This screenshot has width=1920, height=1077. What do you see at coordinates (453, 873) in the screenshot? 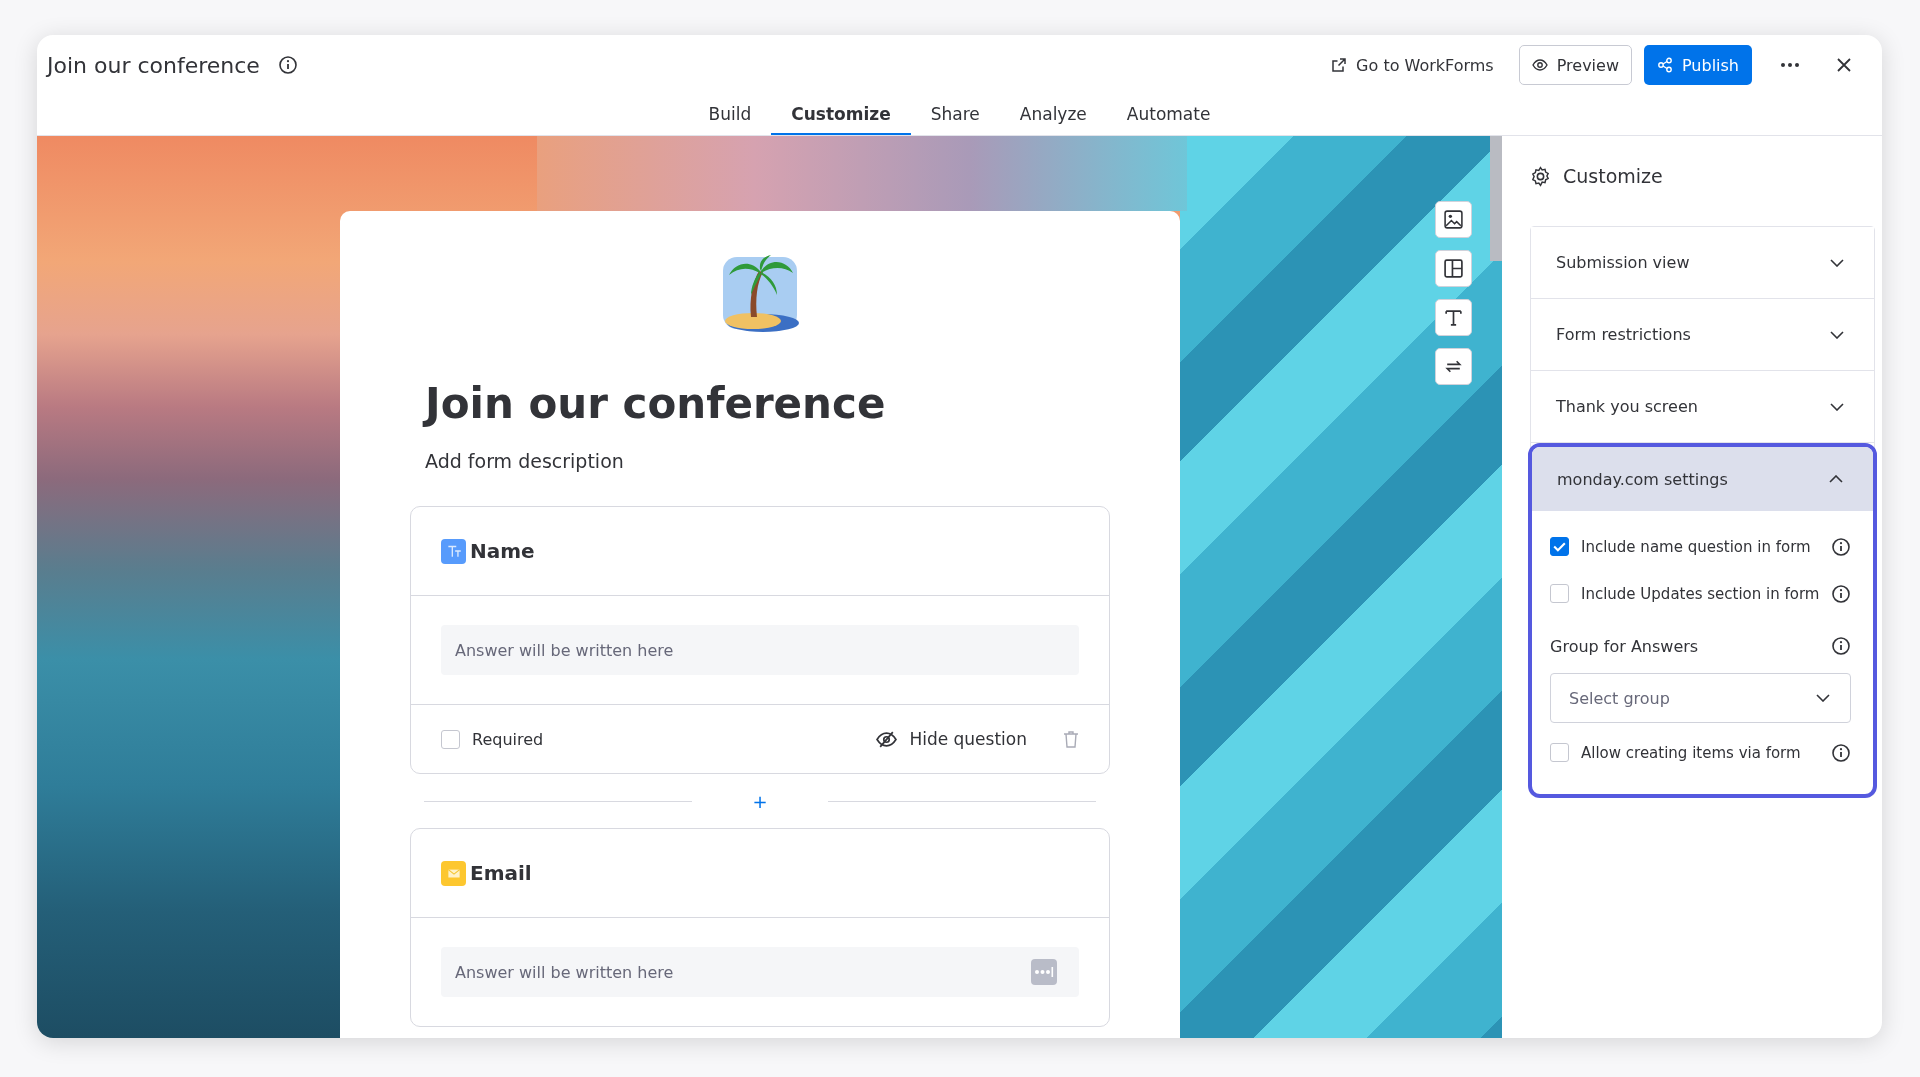
I see `envelope-icon` at bounding box center [453, 873].